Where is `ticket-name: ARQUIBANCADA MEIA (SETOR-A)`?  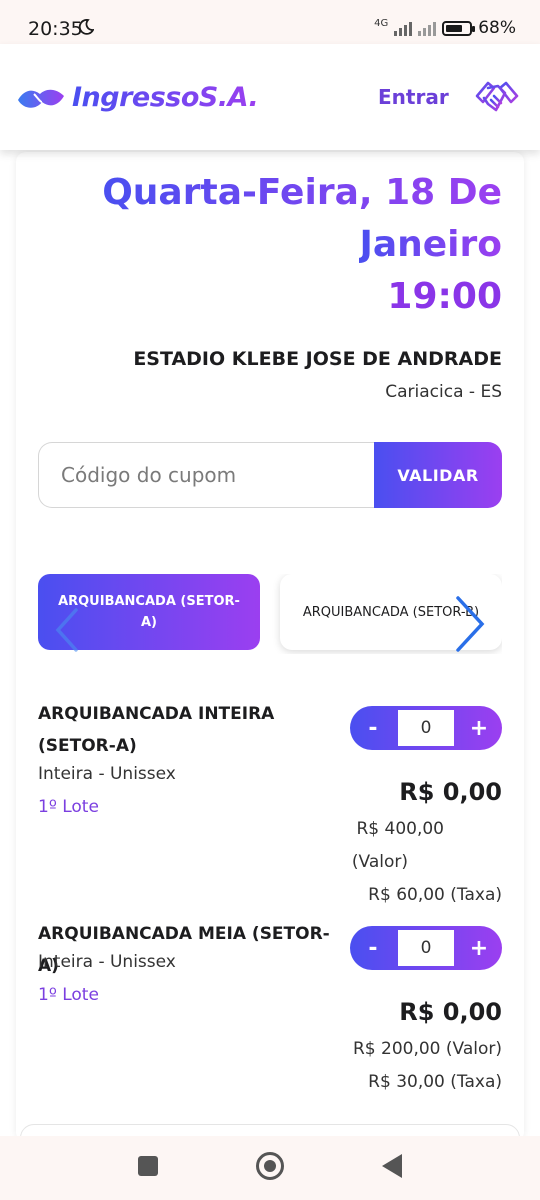
ticket-name: ARQUIBANCADA MEIA (SETOR-A) is located at coordinates (184, 950).